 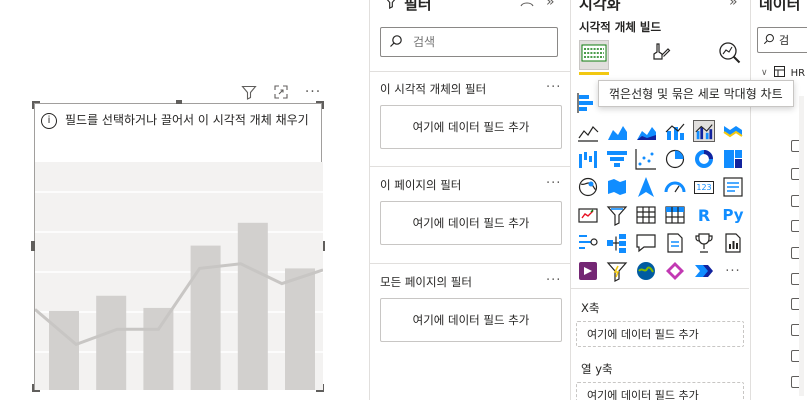 I want to click on line-clustered-column-chart-icon, so click(x=704, y=131).